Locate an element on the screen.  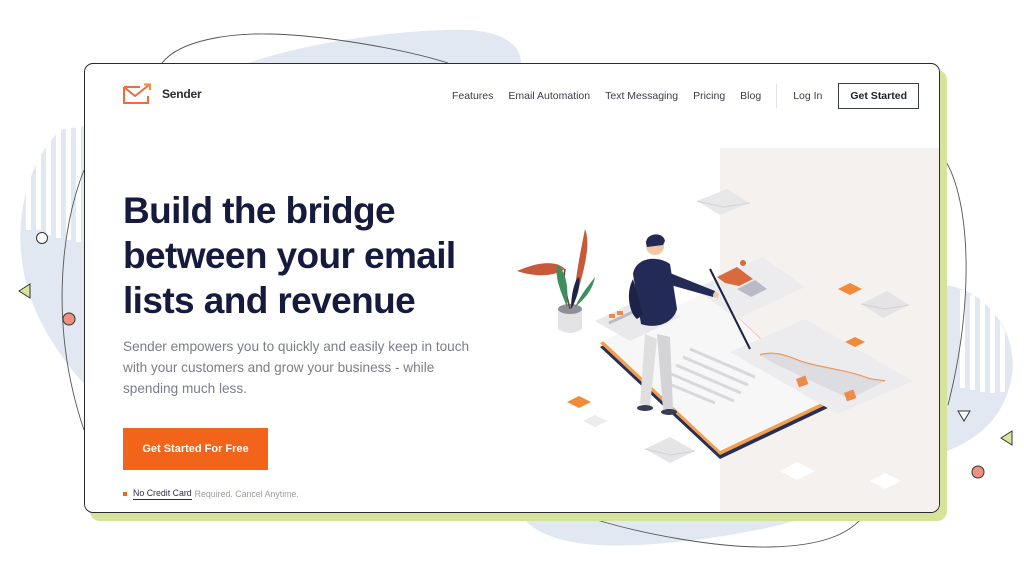
nav-link-text-messaging: Text Messaging is located at coordinates (641, 96).